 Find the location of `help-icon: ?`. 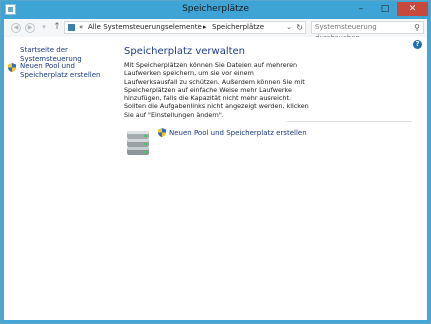

help-icon: ? is located at coordinates (417, 44).